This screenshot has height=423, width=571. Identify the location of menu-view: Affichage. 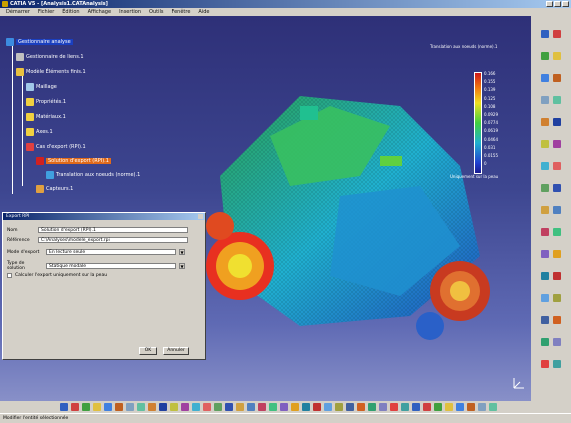
(100, 12).